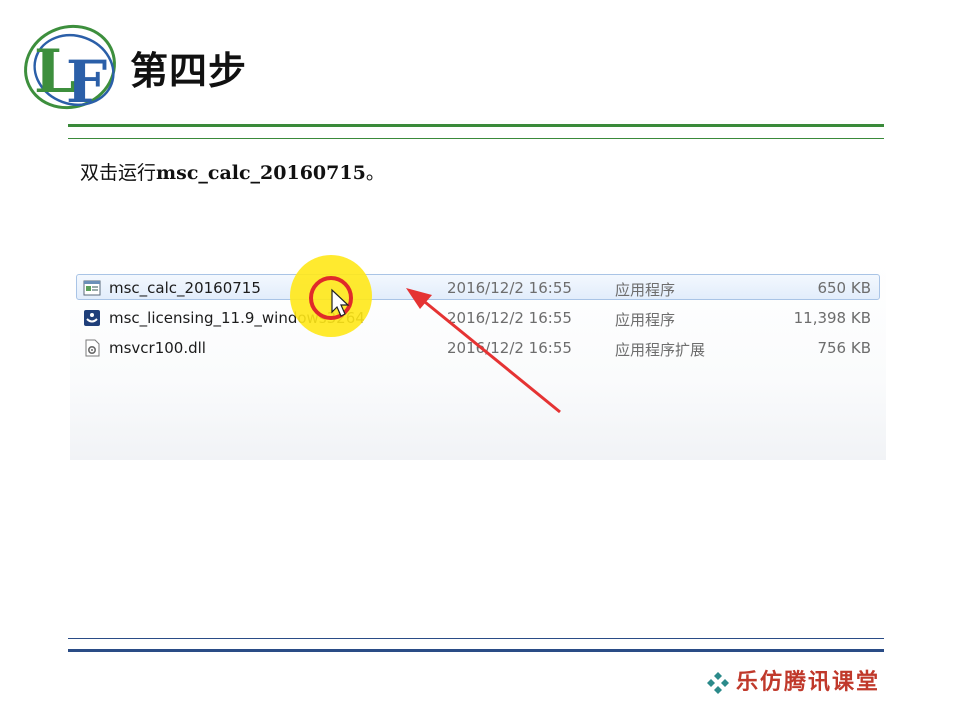  What do you see at coordinates (86, 81) in the screenshot?
I see `svg-text: F` at bounding box center [86, 81].